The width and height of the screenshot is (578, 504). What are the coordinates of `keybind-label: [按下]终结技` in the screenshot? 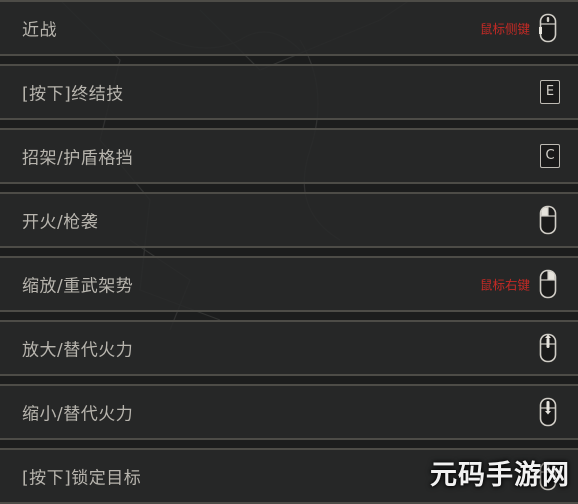 It's located at (73, 94).